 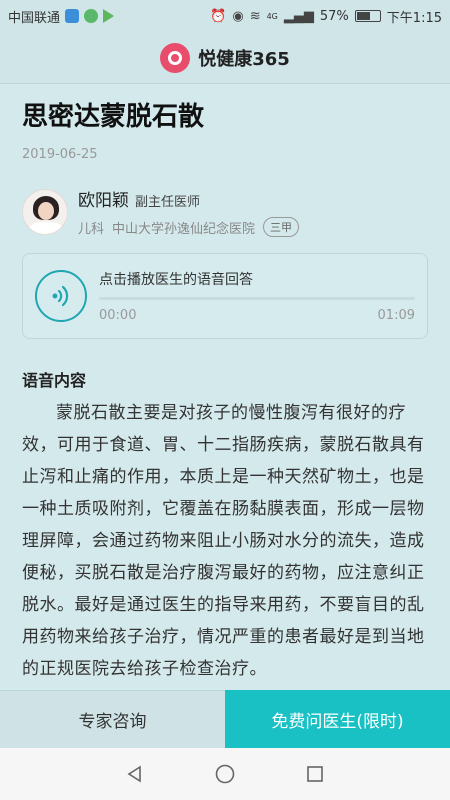 What do you see at coordinates (45, 211) in the screenshot?
I see `doctor-avatar` at bounding box center [45, 211].